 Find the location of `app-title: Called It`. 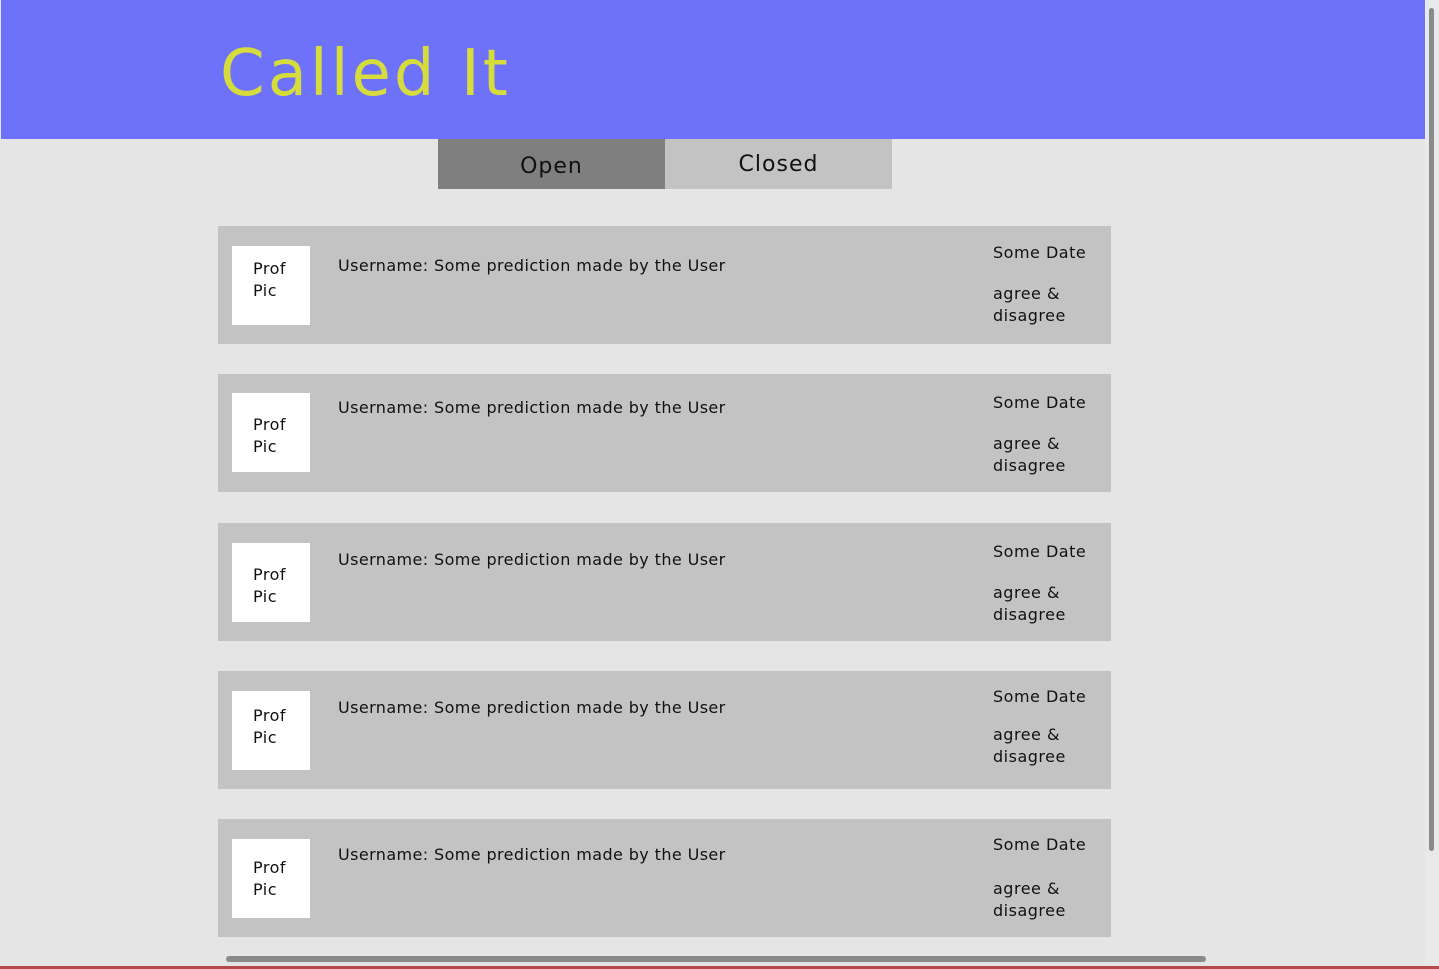

app-title: Called It is located at coordinates (365, 74).